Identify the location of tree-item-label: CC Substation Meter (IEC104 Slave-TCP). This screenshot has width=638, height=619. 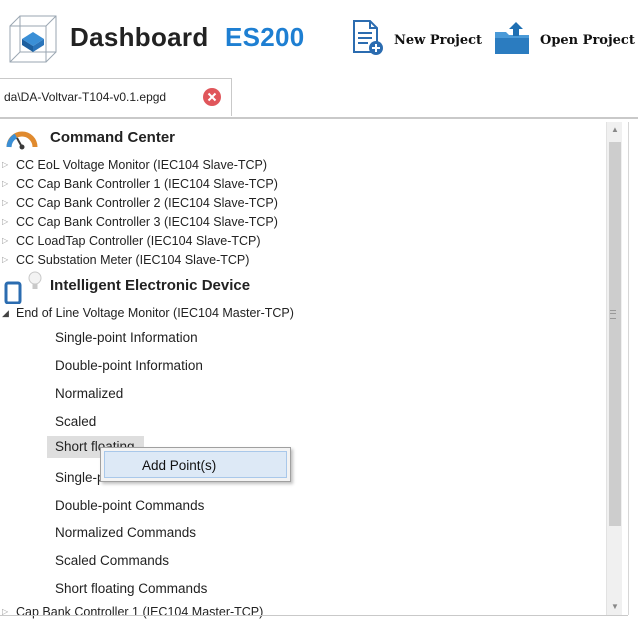
(133, 260).